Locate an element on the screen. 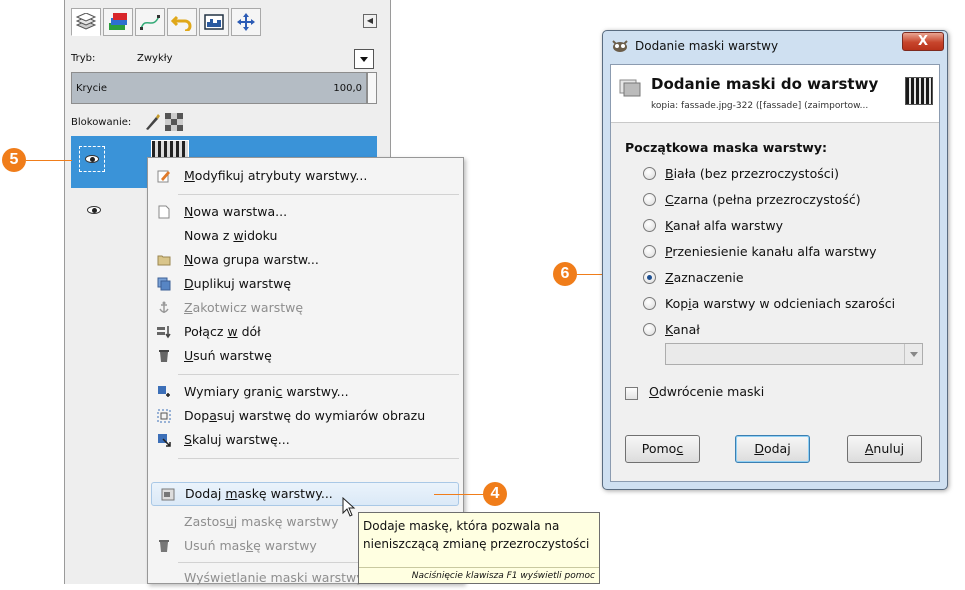 The image size is (965, 590). menu-item-label: Dodaj is located at coordinates (205, 493).